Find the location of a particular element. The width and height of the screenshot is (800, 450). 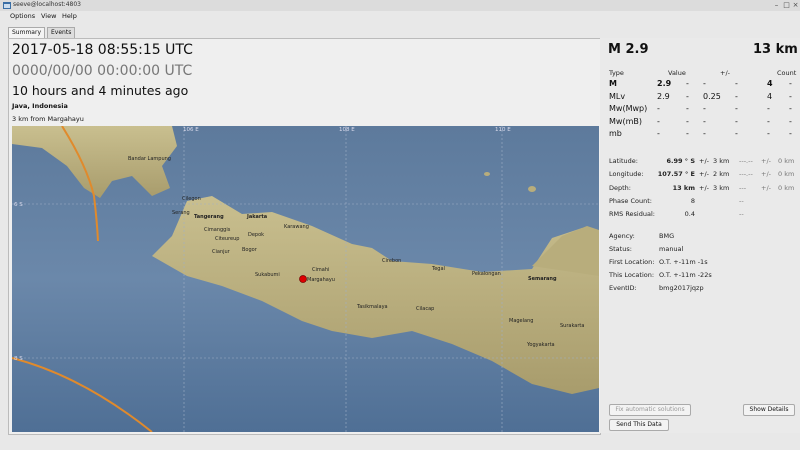

loc-value: 13 km is located at coordinates (683, 187).